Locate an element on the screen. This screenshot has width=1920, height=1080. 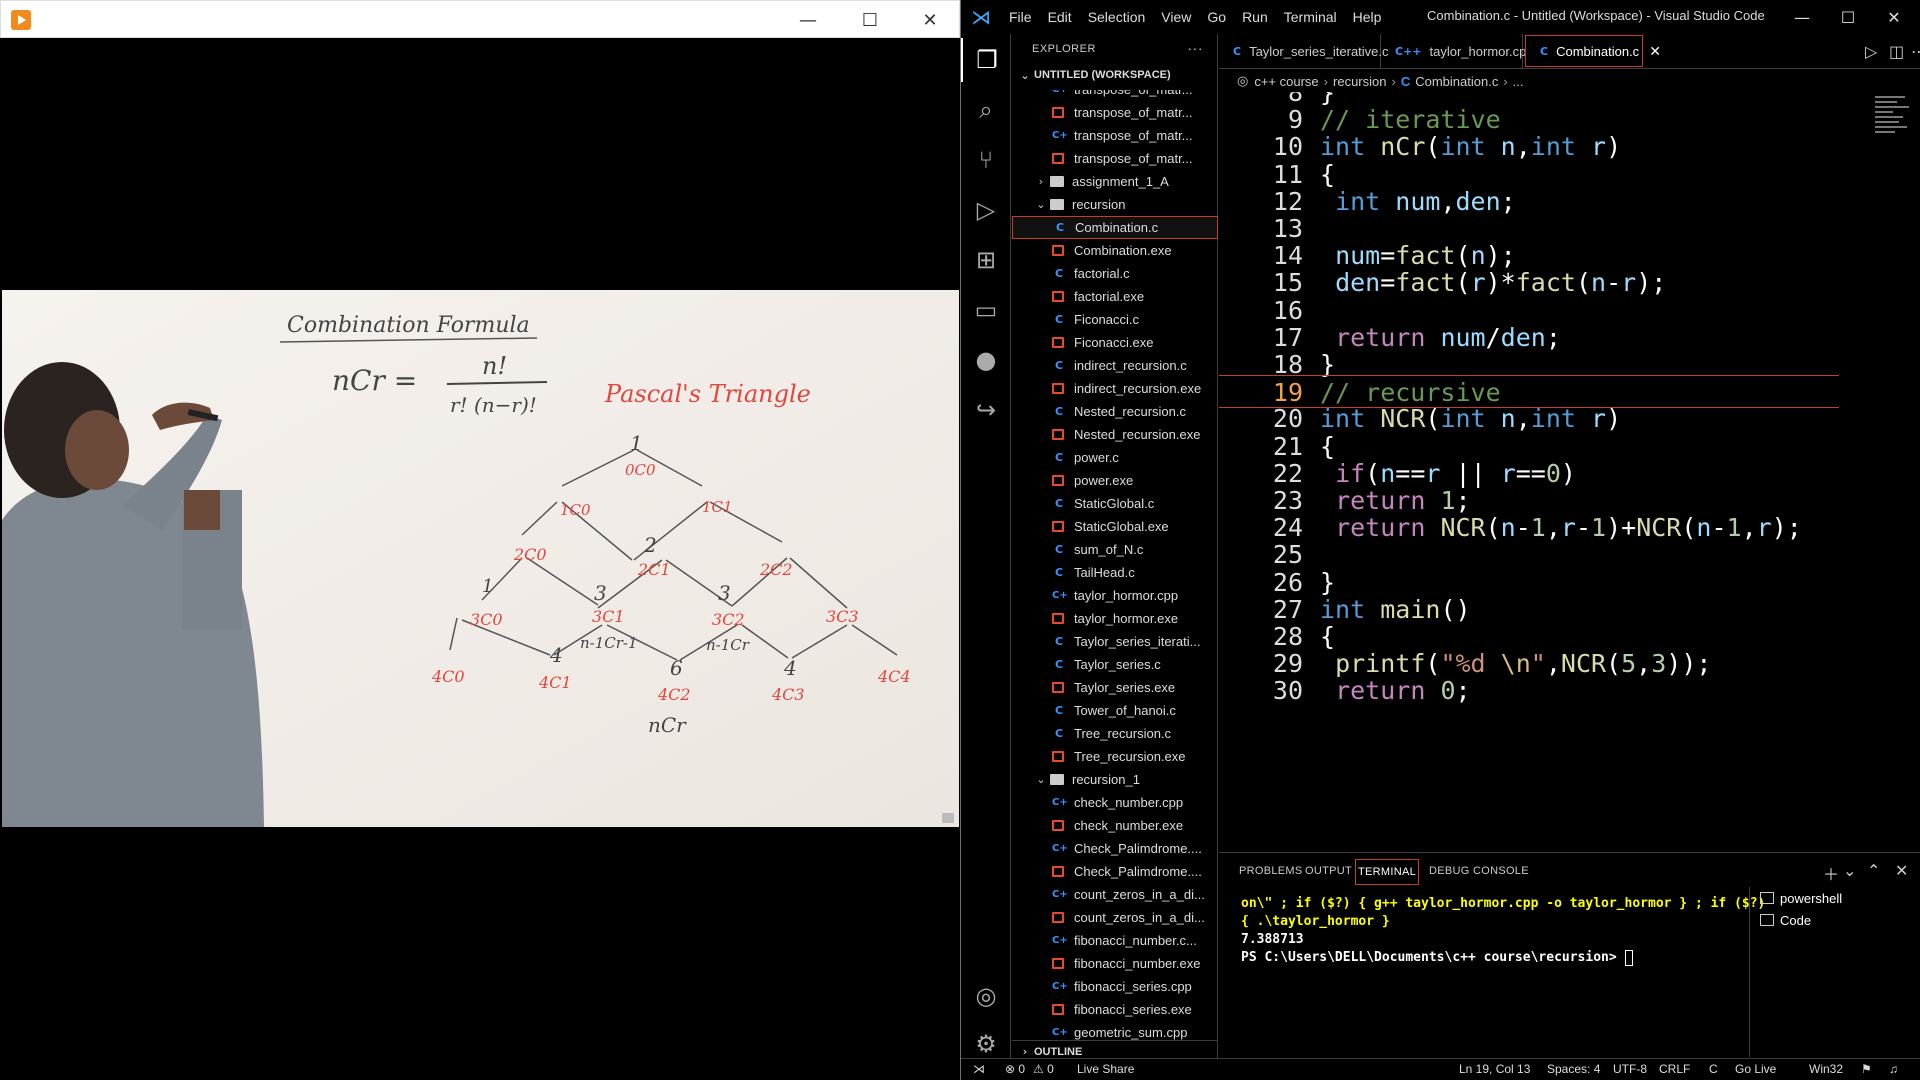
tree-item: C+ geometric_sum.cpp is located at coordinates (1115, 1030).